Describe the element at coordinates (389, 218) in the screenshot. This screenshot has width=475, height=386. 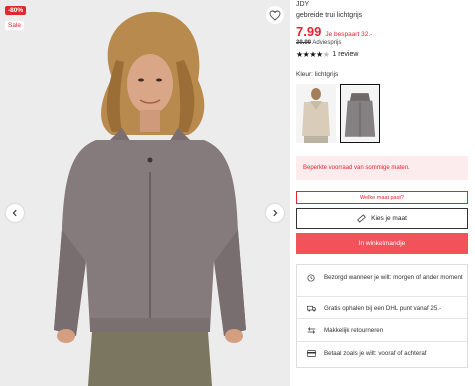
I see `size-select-label: Kies je maat` at that location.